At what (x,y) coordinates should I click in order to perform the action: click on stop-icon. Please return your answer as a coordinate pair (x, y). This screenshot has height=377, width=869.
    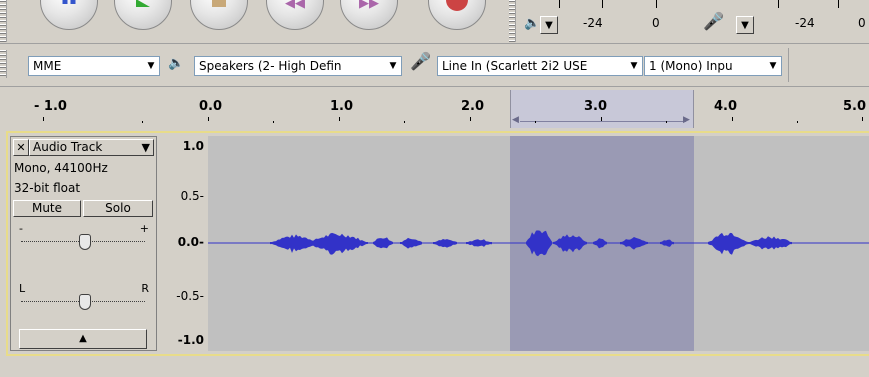
    Looking at the image, I should click on (219, 3).